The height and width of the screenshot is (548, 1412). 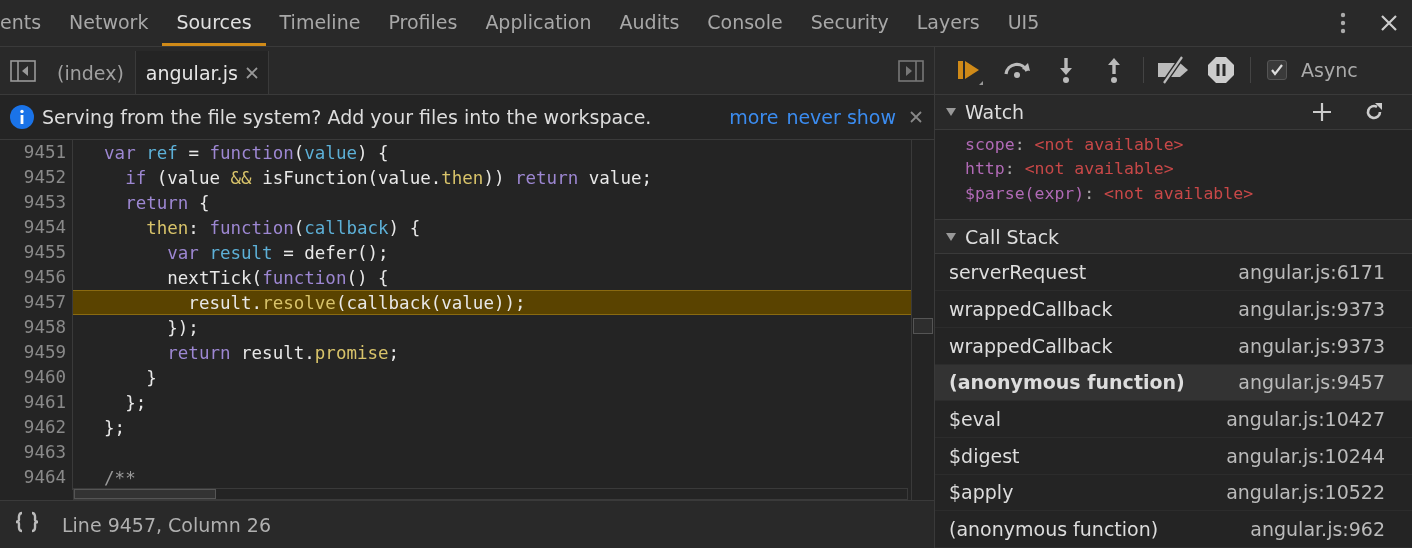 What do you see at coordinates (849, 23) in the screenshot?
I see `panel-tab: Security` at bounding box center [849, 23].